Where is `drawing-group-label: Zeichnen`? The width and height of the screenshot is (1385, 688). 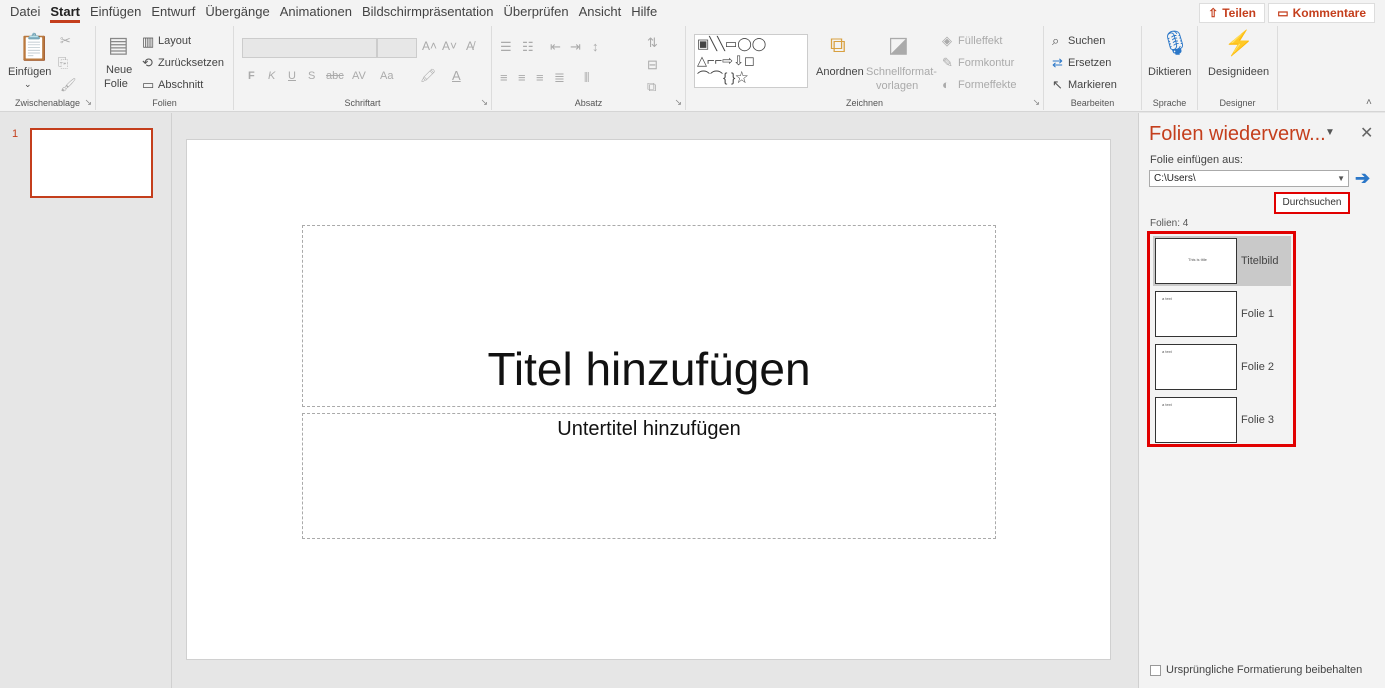 drawing-group-label: Zeichnen is located at coordinates (864, 103).